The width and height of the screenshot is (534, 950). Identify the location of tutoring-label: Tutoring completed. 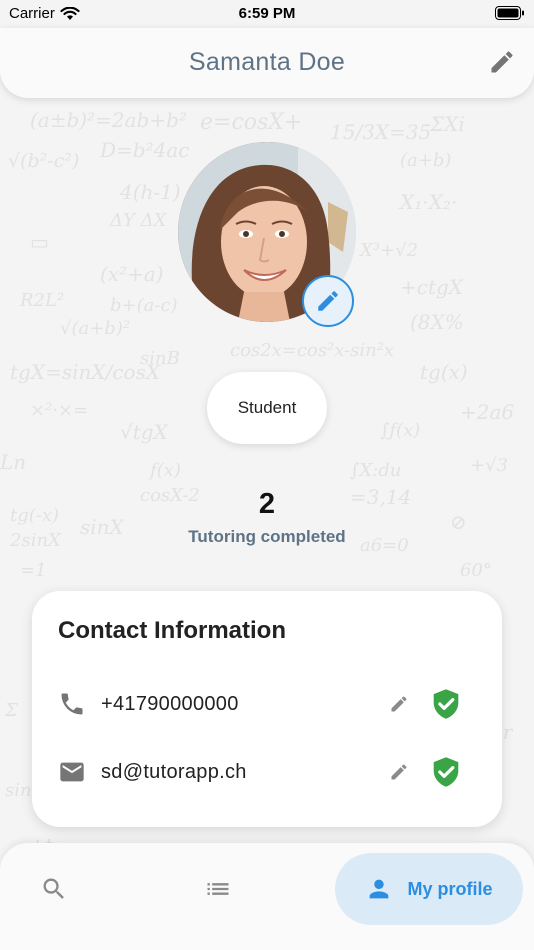
(267, 536).